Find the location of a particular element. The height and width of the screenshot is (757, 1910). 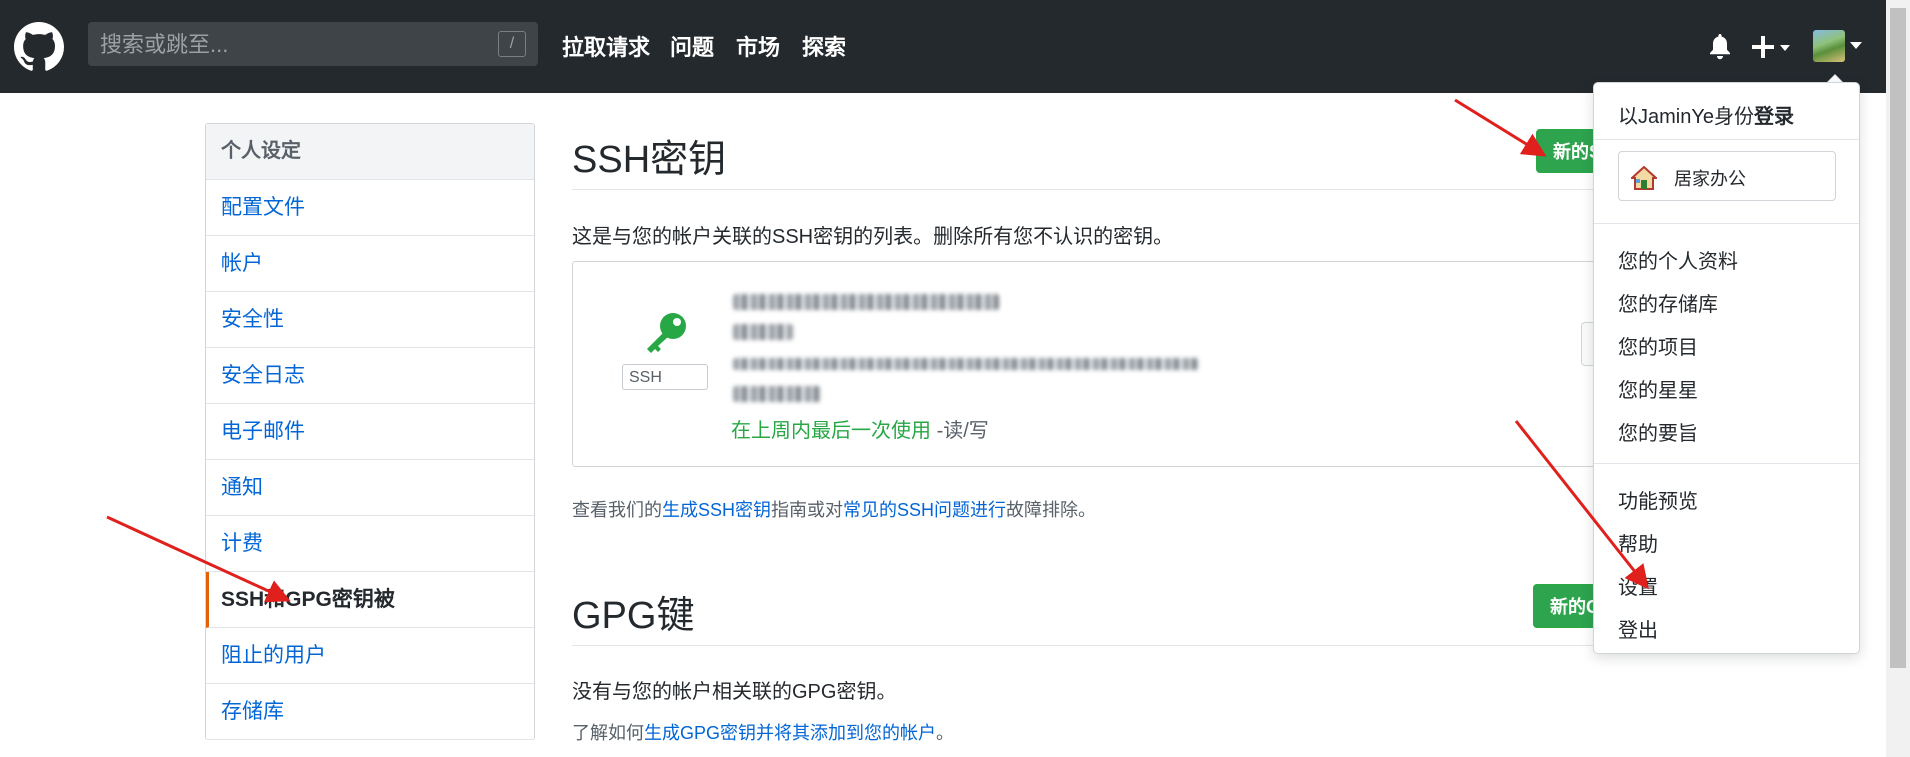

new-gpg-key-button: 新的GPG密钥 is located at coordinates (1564, 606).